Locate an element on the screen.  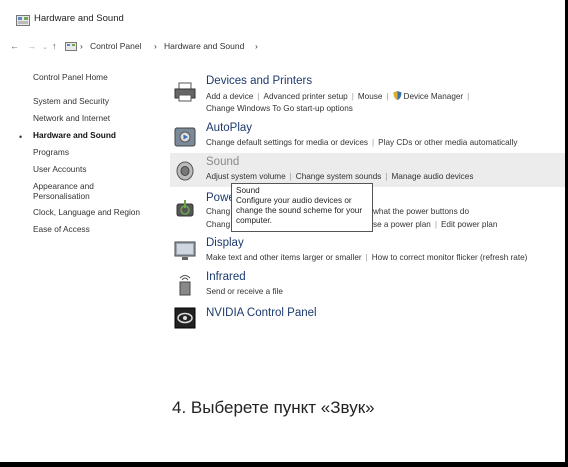
link-power-buttons: what the power buttons do is located at coordinates (421, 211).